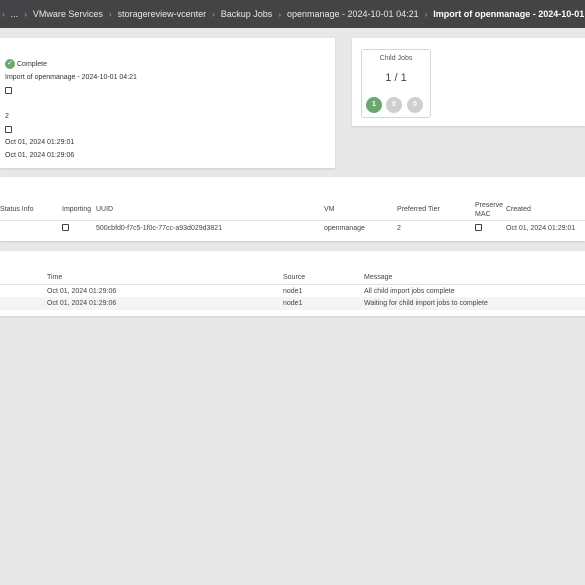 The width and height of the screenshot is (585, 585). Describe the element at coordinates (104, 209) in the screenshot. I see `col-uuid: UUID` at that location.